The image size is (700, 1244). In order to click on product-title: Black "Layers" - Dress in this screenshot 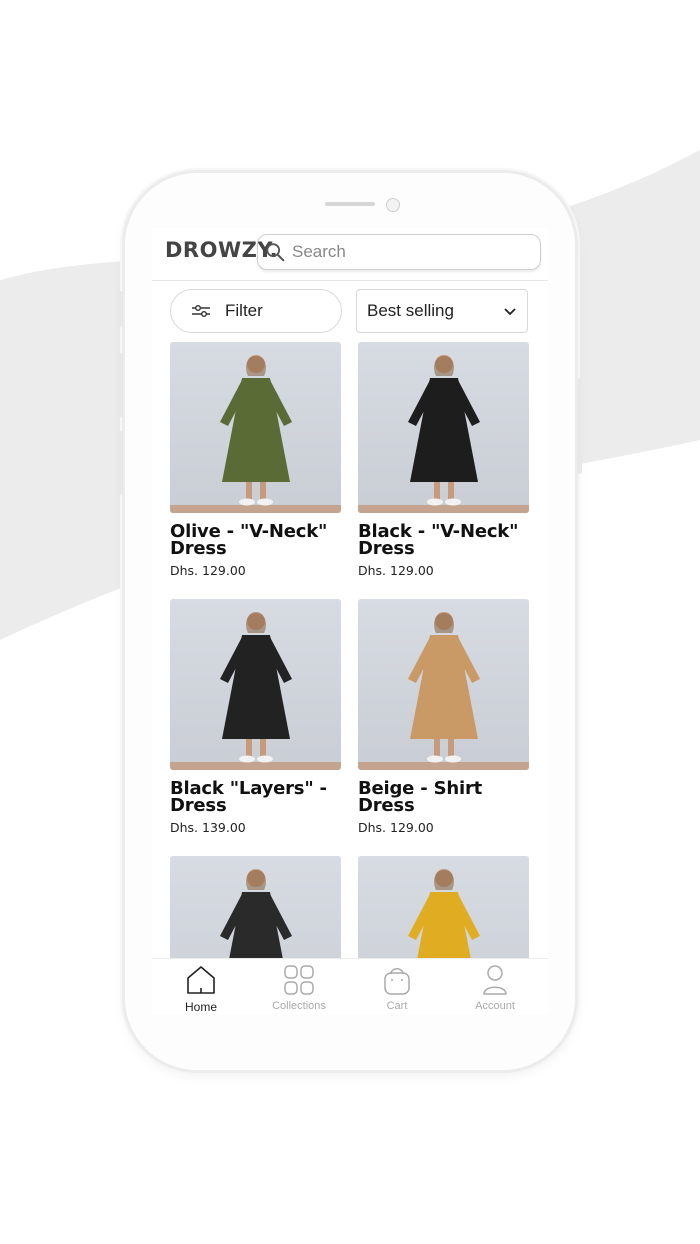, I will do `click(255, 797)`.